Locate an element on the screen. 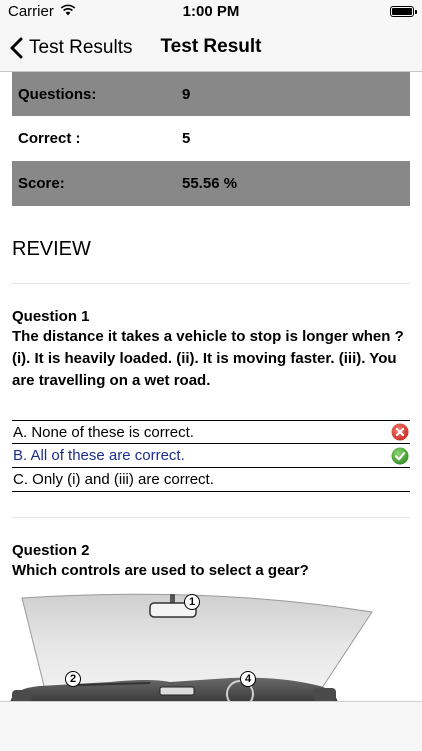 The height and width of the screenshot is (751, 422). option-text: B. All of these are correct. is located at coordinates (99, 455).